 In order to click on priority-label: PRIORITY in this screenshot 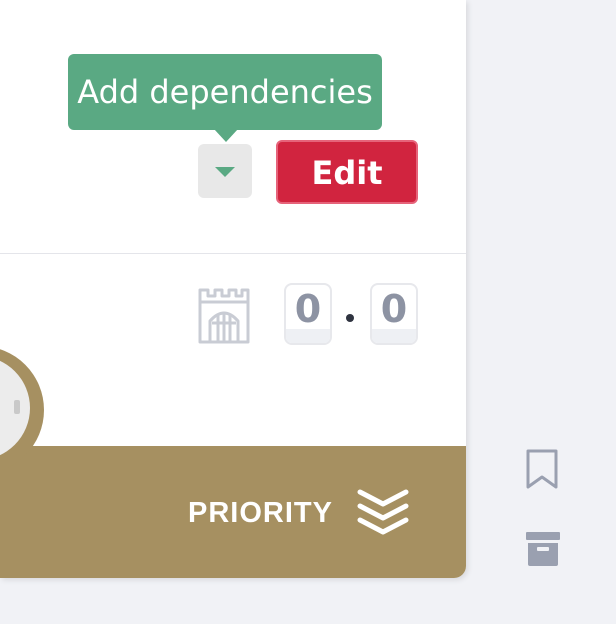, I will do `click(260, 513)`.